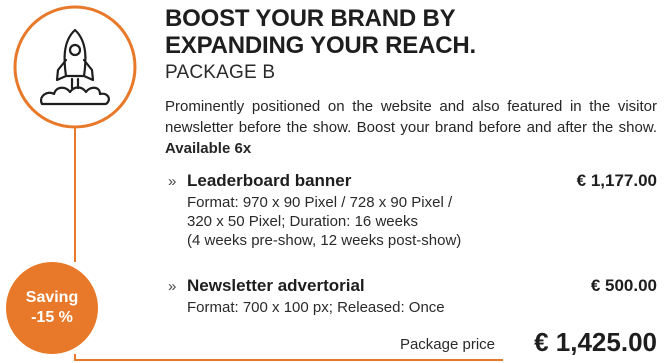 This screenshot has width=667, height=363. What do you see at coordinates (447, 344) in the screenshot?
I see `package-price-label: Package price` at bounding box center [447, 344].